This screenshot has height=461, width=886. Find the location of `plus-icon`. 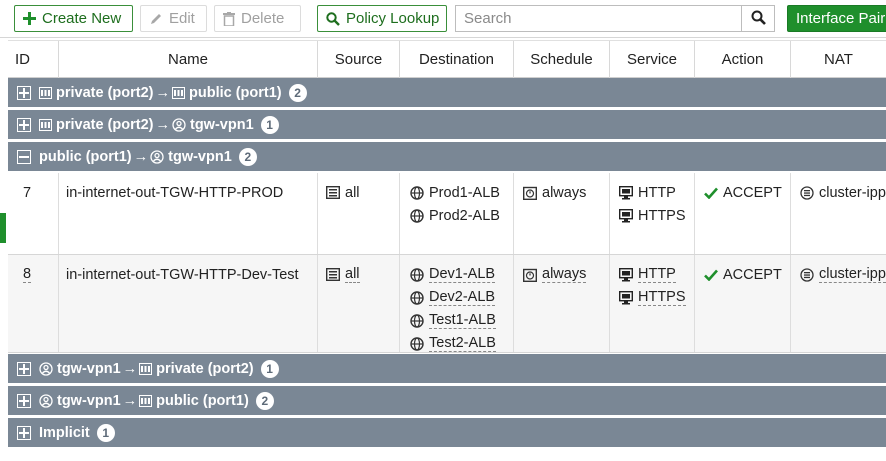

plus-icon is located at coordinates (29, 18).